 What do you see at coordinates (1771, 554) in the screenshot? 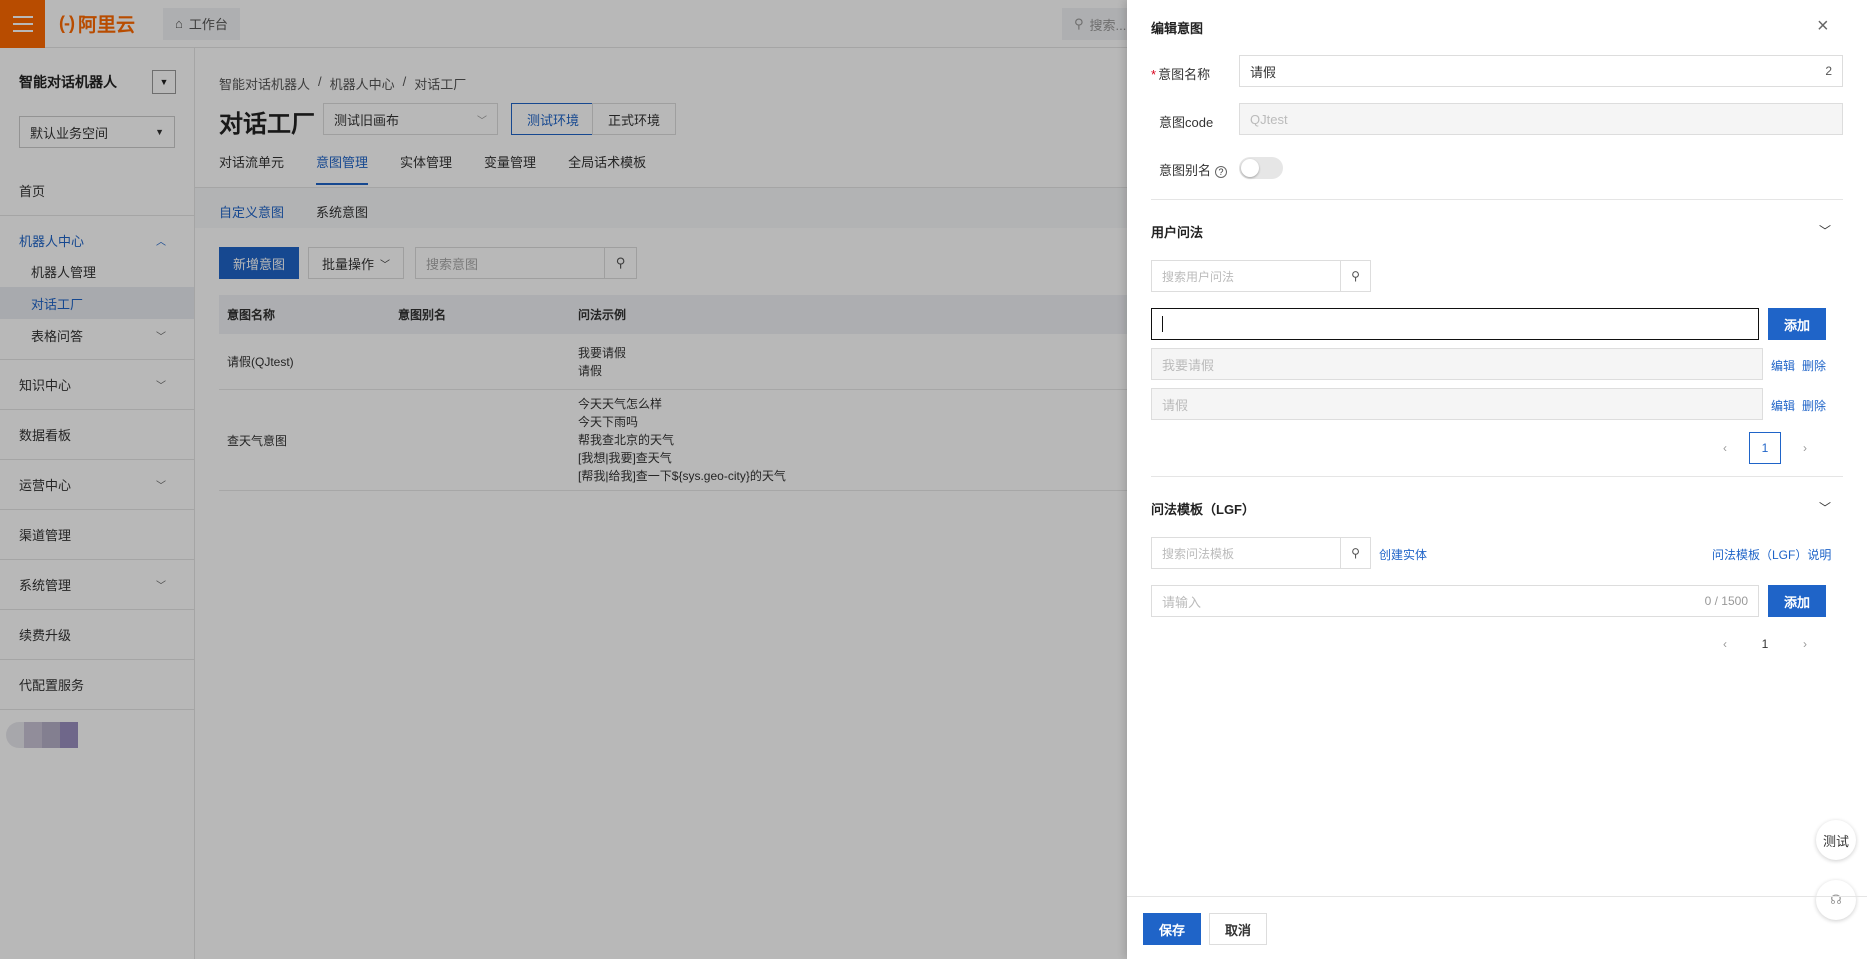
I see `lgf-help-link: 问法模板（LGF）说明` at bounding box center [1771, 554].